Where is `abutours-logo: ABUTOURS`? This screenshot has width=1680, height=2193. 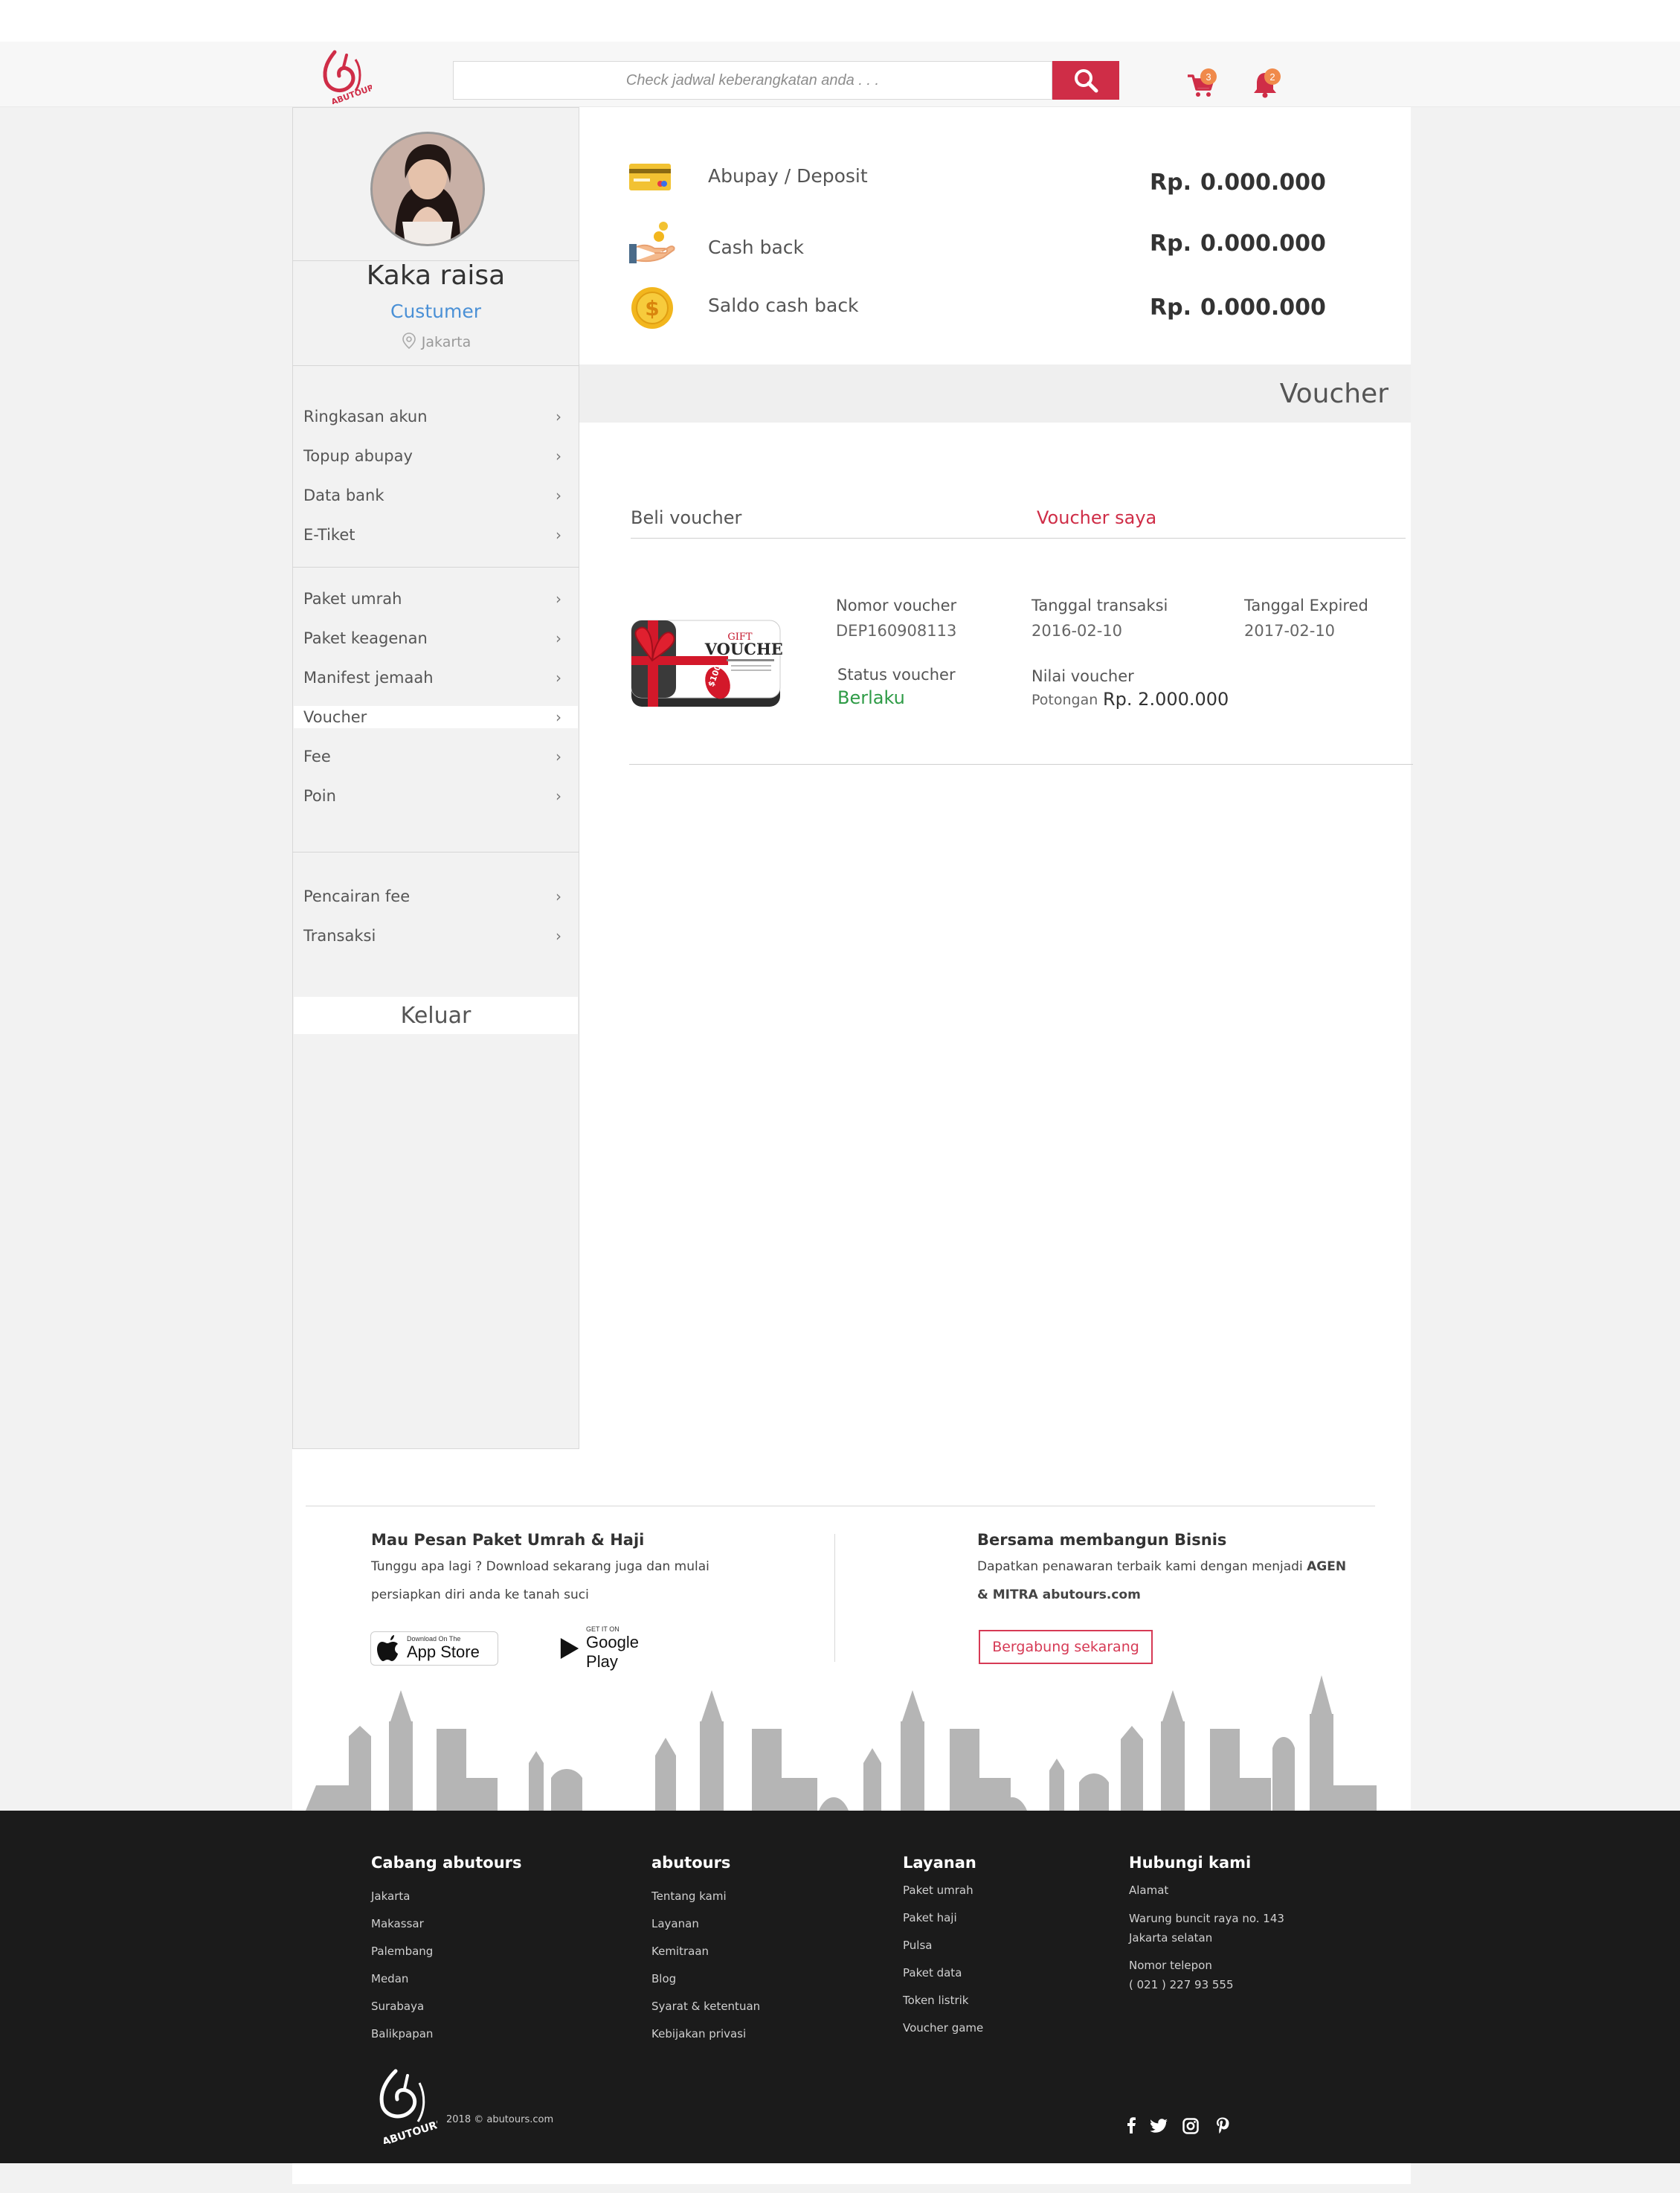
abutours-logo: ABUTOURS is located at coordinates (347, 76).